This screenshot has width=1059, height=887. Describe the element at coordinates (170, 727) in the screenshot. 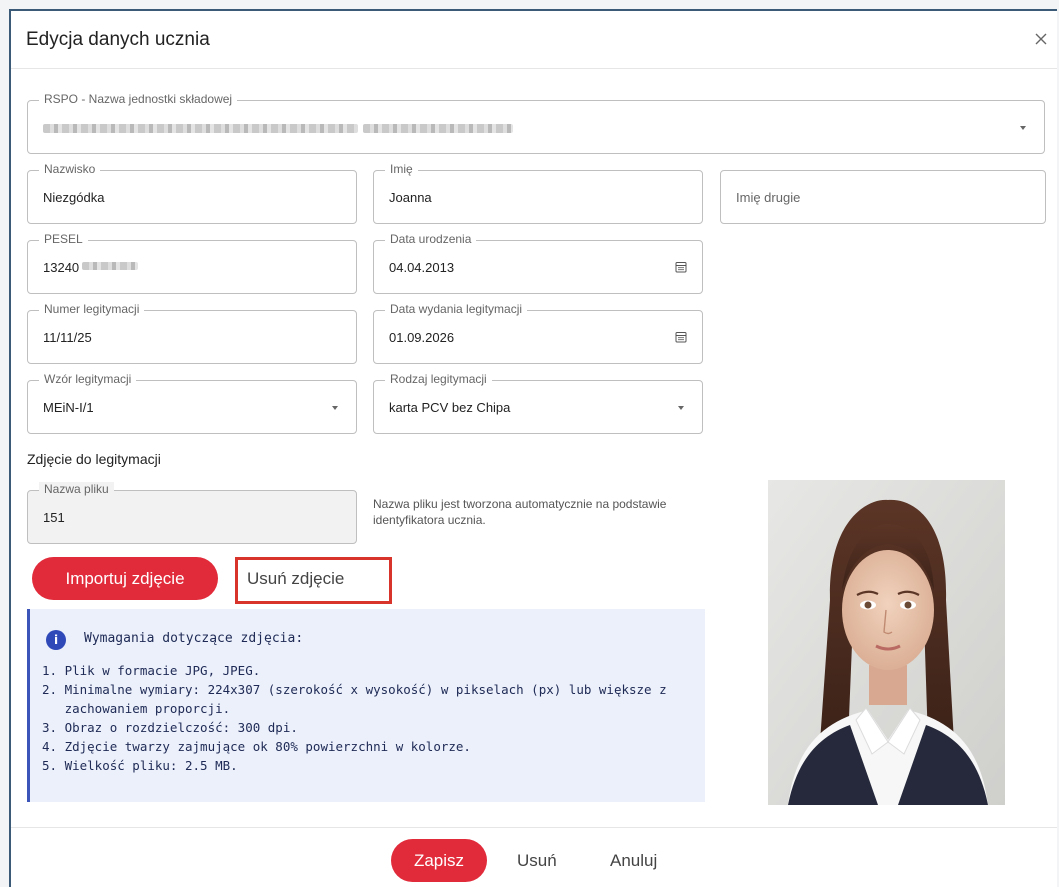

I see `list-item: 3. Obraz o rozdzielczość: 300 dpi.` at that location.